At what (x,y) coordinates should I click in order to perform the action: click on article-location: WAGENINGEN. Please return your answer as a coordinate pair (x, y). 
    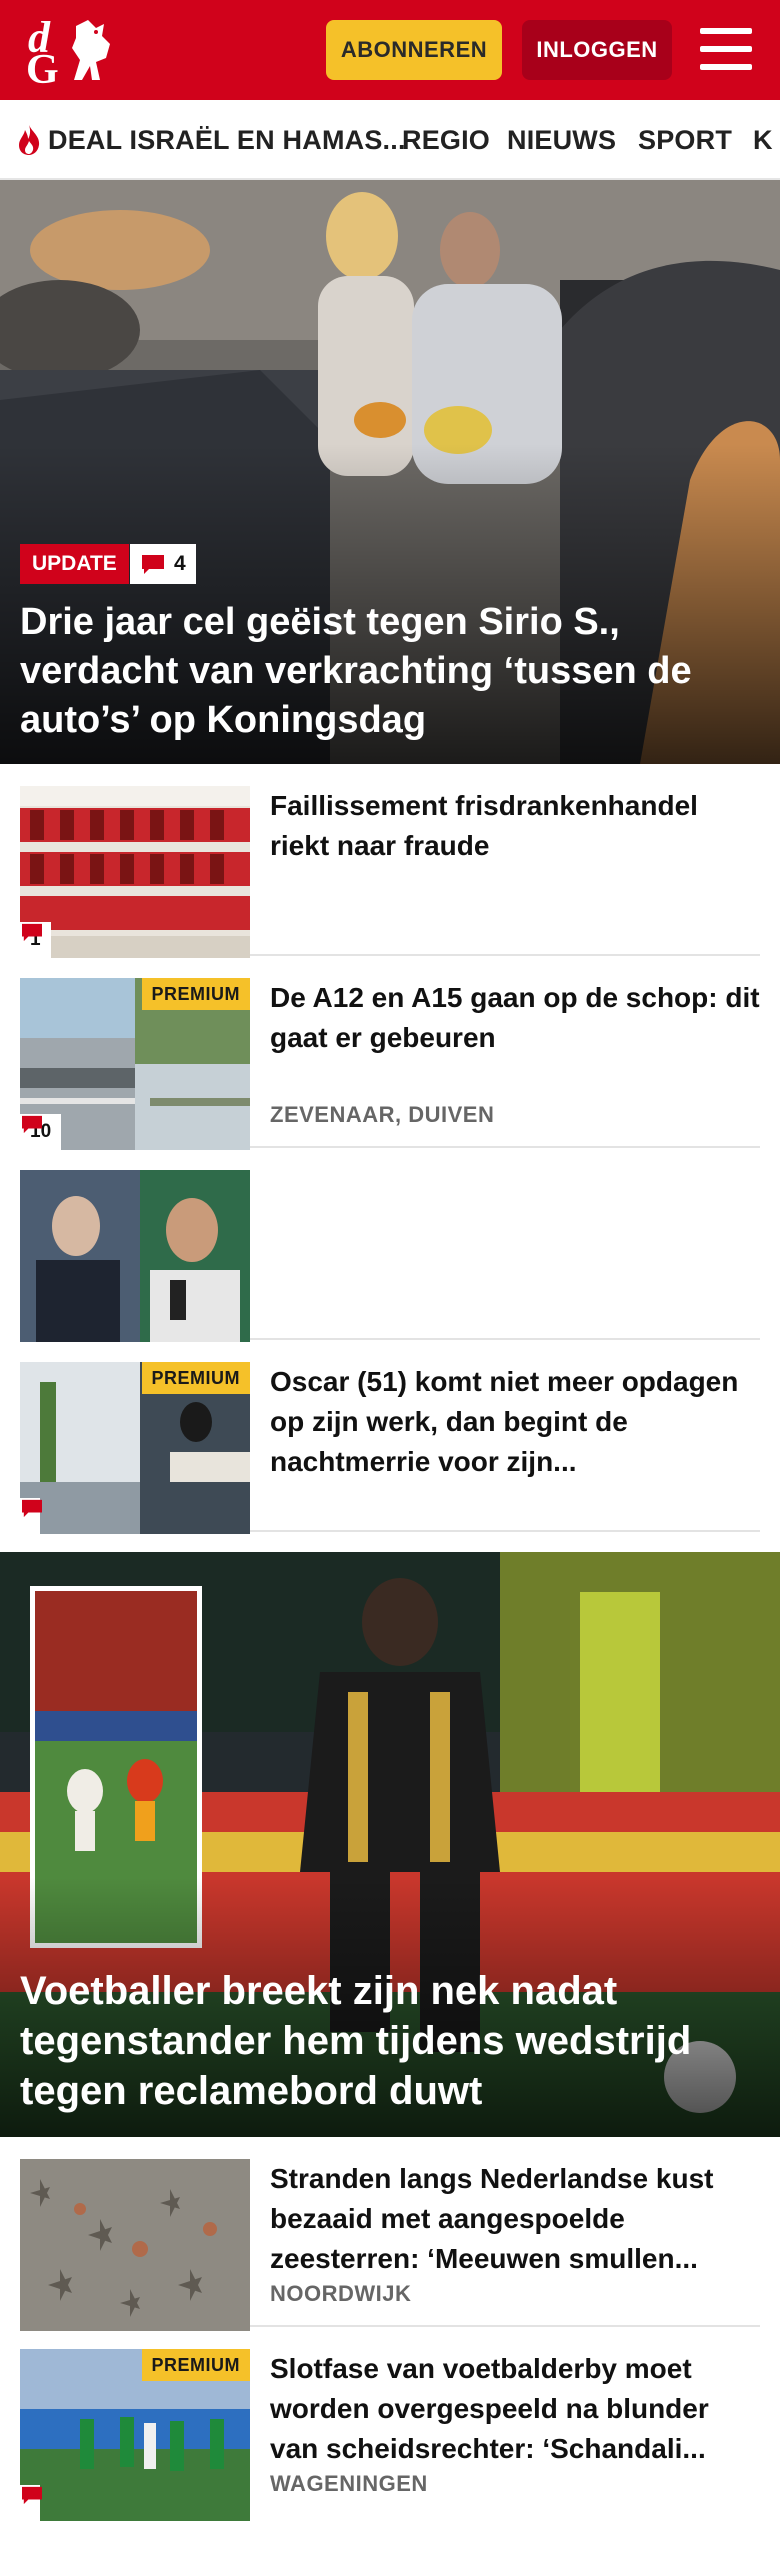
    Looking at the image, I should click on (349, 2483).